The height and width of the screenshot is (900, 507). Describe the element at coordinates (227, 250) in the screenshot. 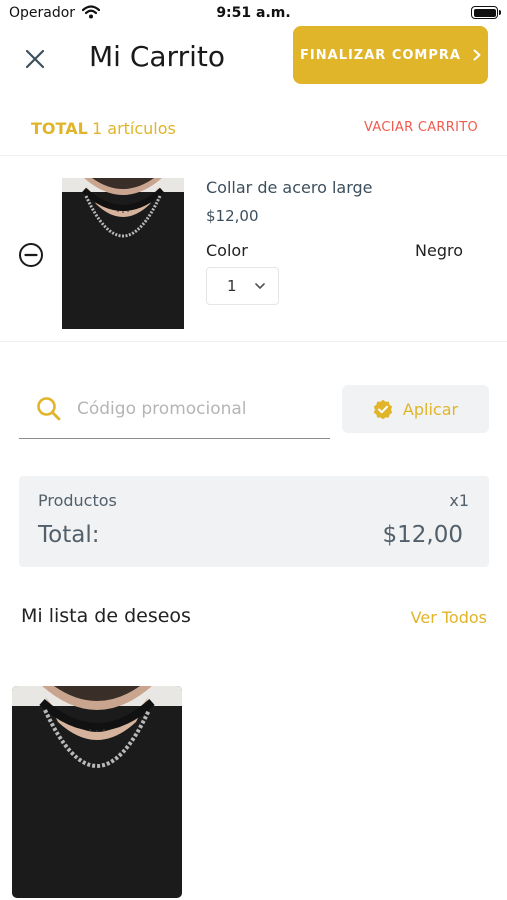

I see `color-label: Color` at that location.